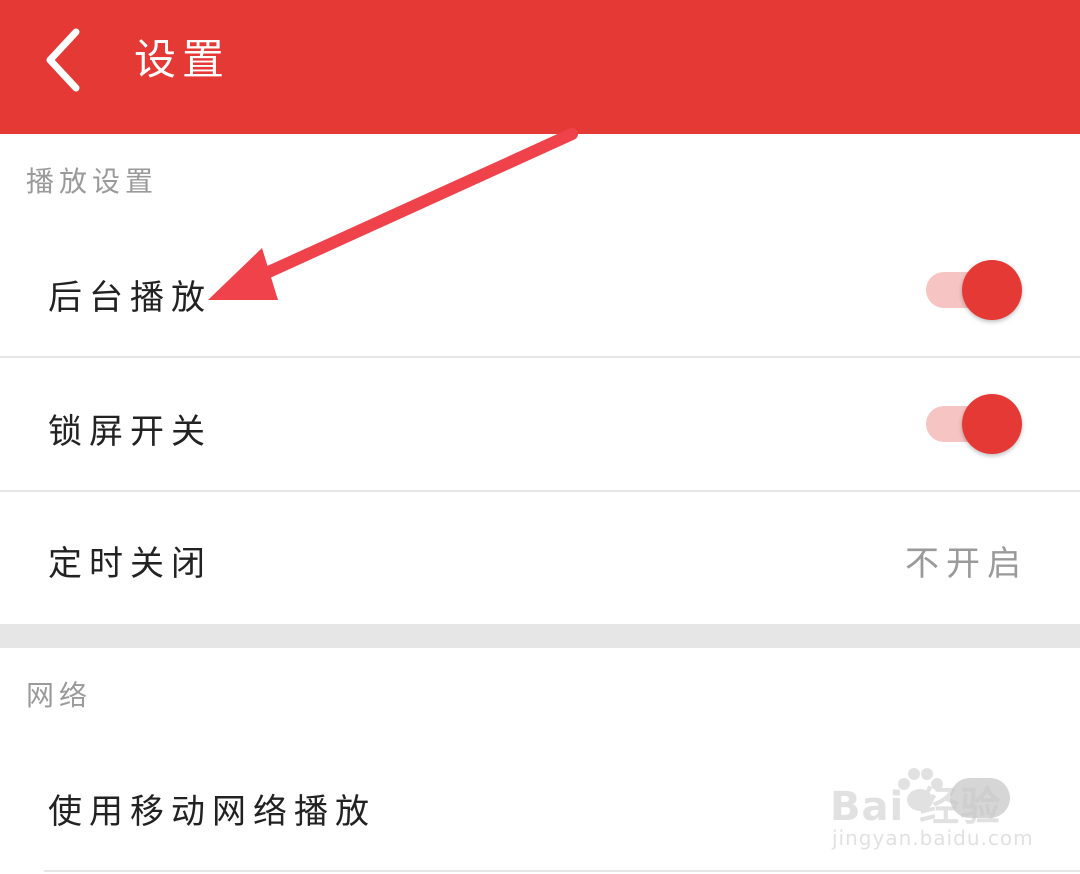  Describe the element at coordinates (562, 871) in the screenshot. I see `divider` at that location.